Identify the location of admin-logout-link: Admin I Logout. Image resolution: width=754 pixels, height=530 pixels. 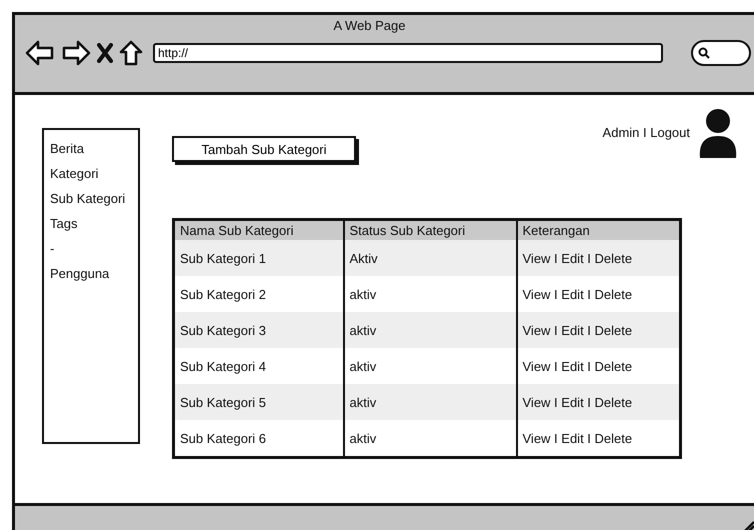
(646, 132).